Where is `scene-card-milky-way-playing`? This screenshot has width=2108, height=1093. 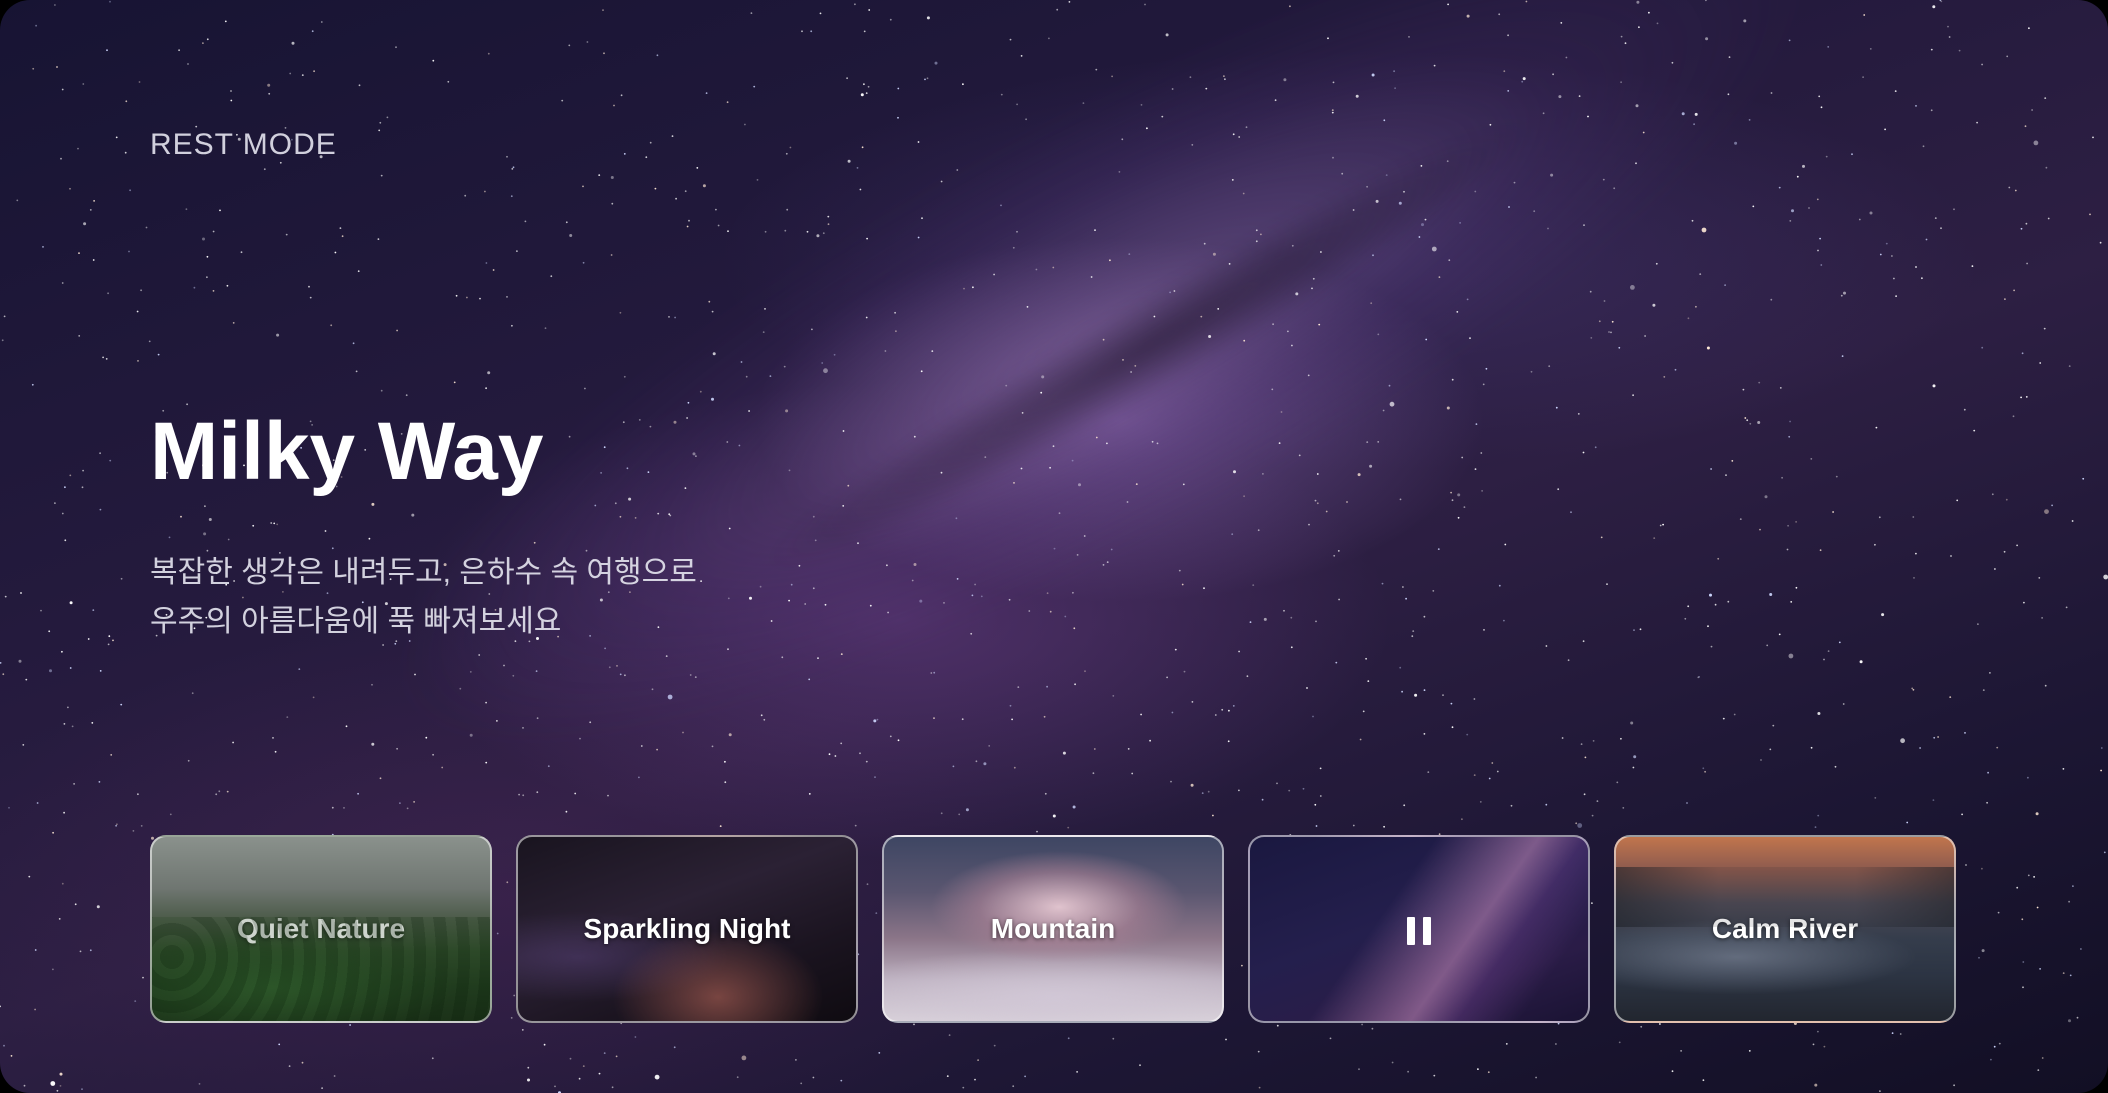 scene-card-milky-way-playing is located at coordinates (1419, 929).